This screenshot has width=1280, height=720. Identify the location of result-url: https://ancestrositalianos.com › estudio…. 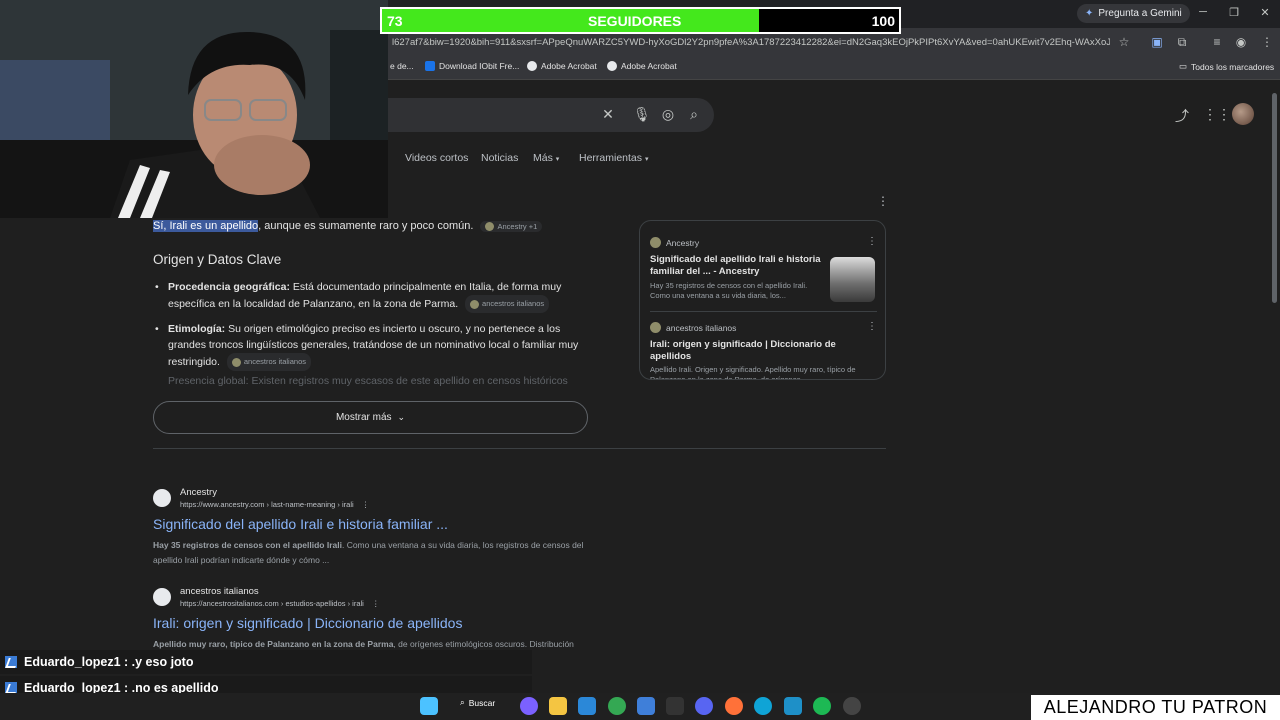
(280, 603).